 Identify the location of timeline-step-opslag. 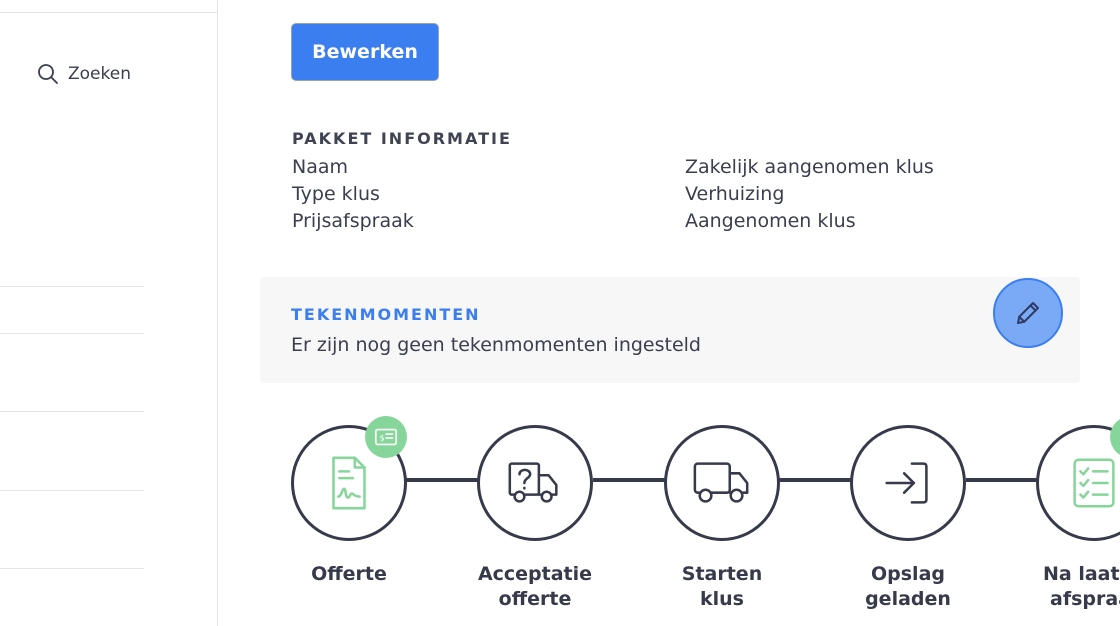
(908, 483).